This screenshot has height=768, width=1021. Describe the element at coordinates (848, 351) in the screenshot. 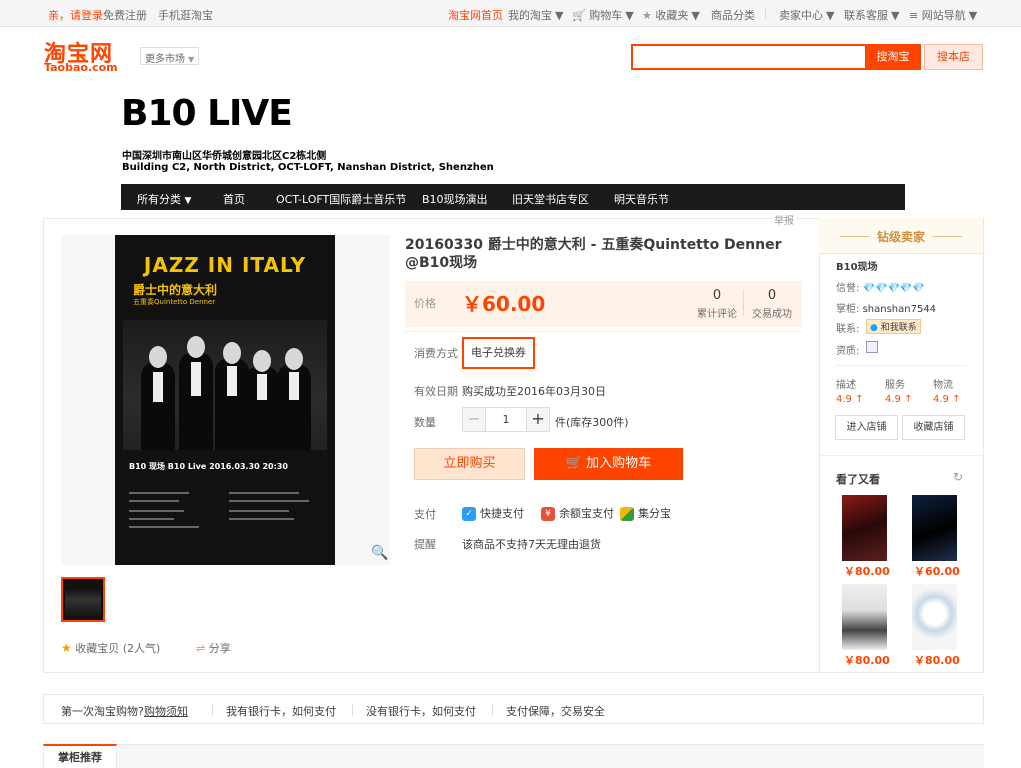

I see `qualification-label: 资质:` at that location.